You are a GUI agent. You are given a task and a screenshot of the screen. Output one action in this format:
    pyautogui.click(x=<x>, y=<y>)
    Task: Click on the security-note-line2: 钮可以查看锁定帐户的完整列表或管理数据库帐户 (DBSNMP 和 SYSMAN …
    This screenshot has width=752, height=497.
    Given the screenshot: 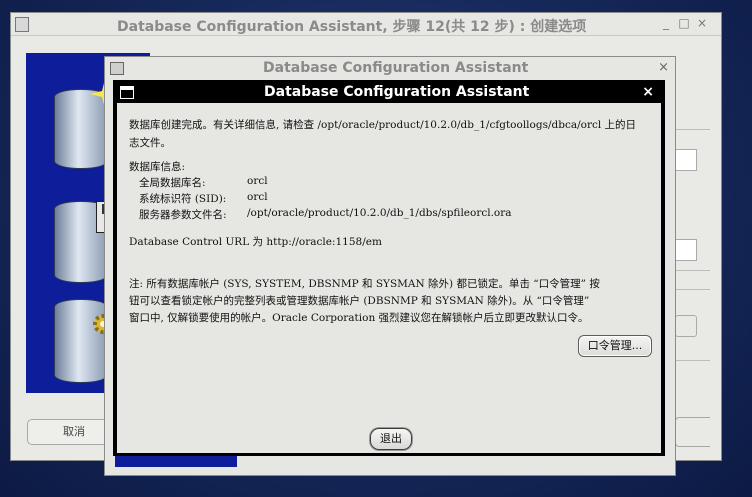 What is the action you would take?
    pyautogui.click(x=359, y=301)
    